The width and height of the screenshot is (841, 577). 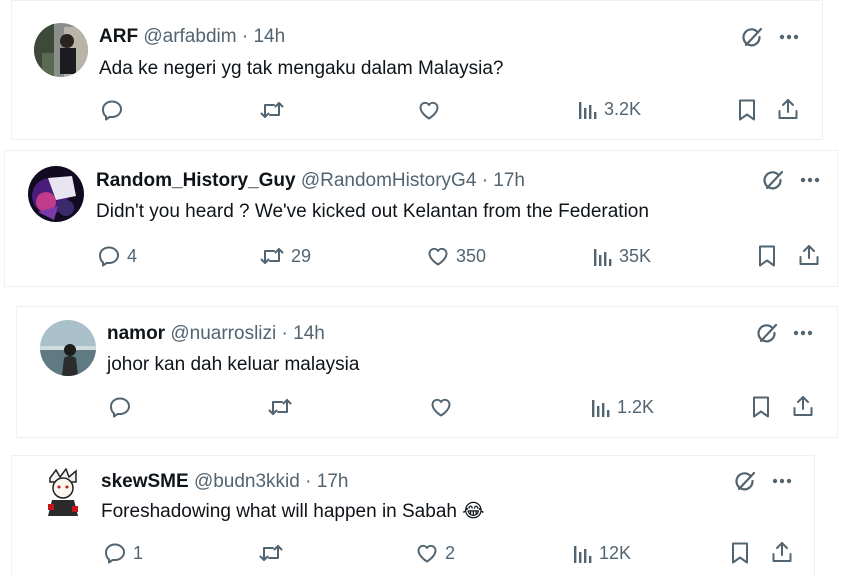 I want to click on reply-button: 1, so click(x=123, y=553).